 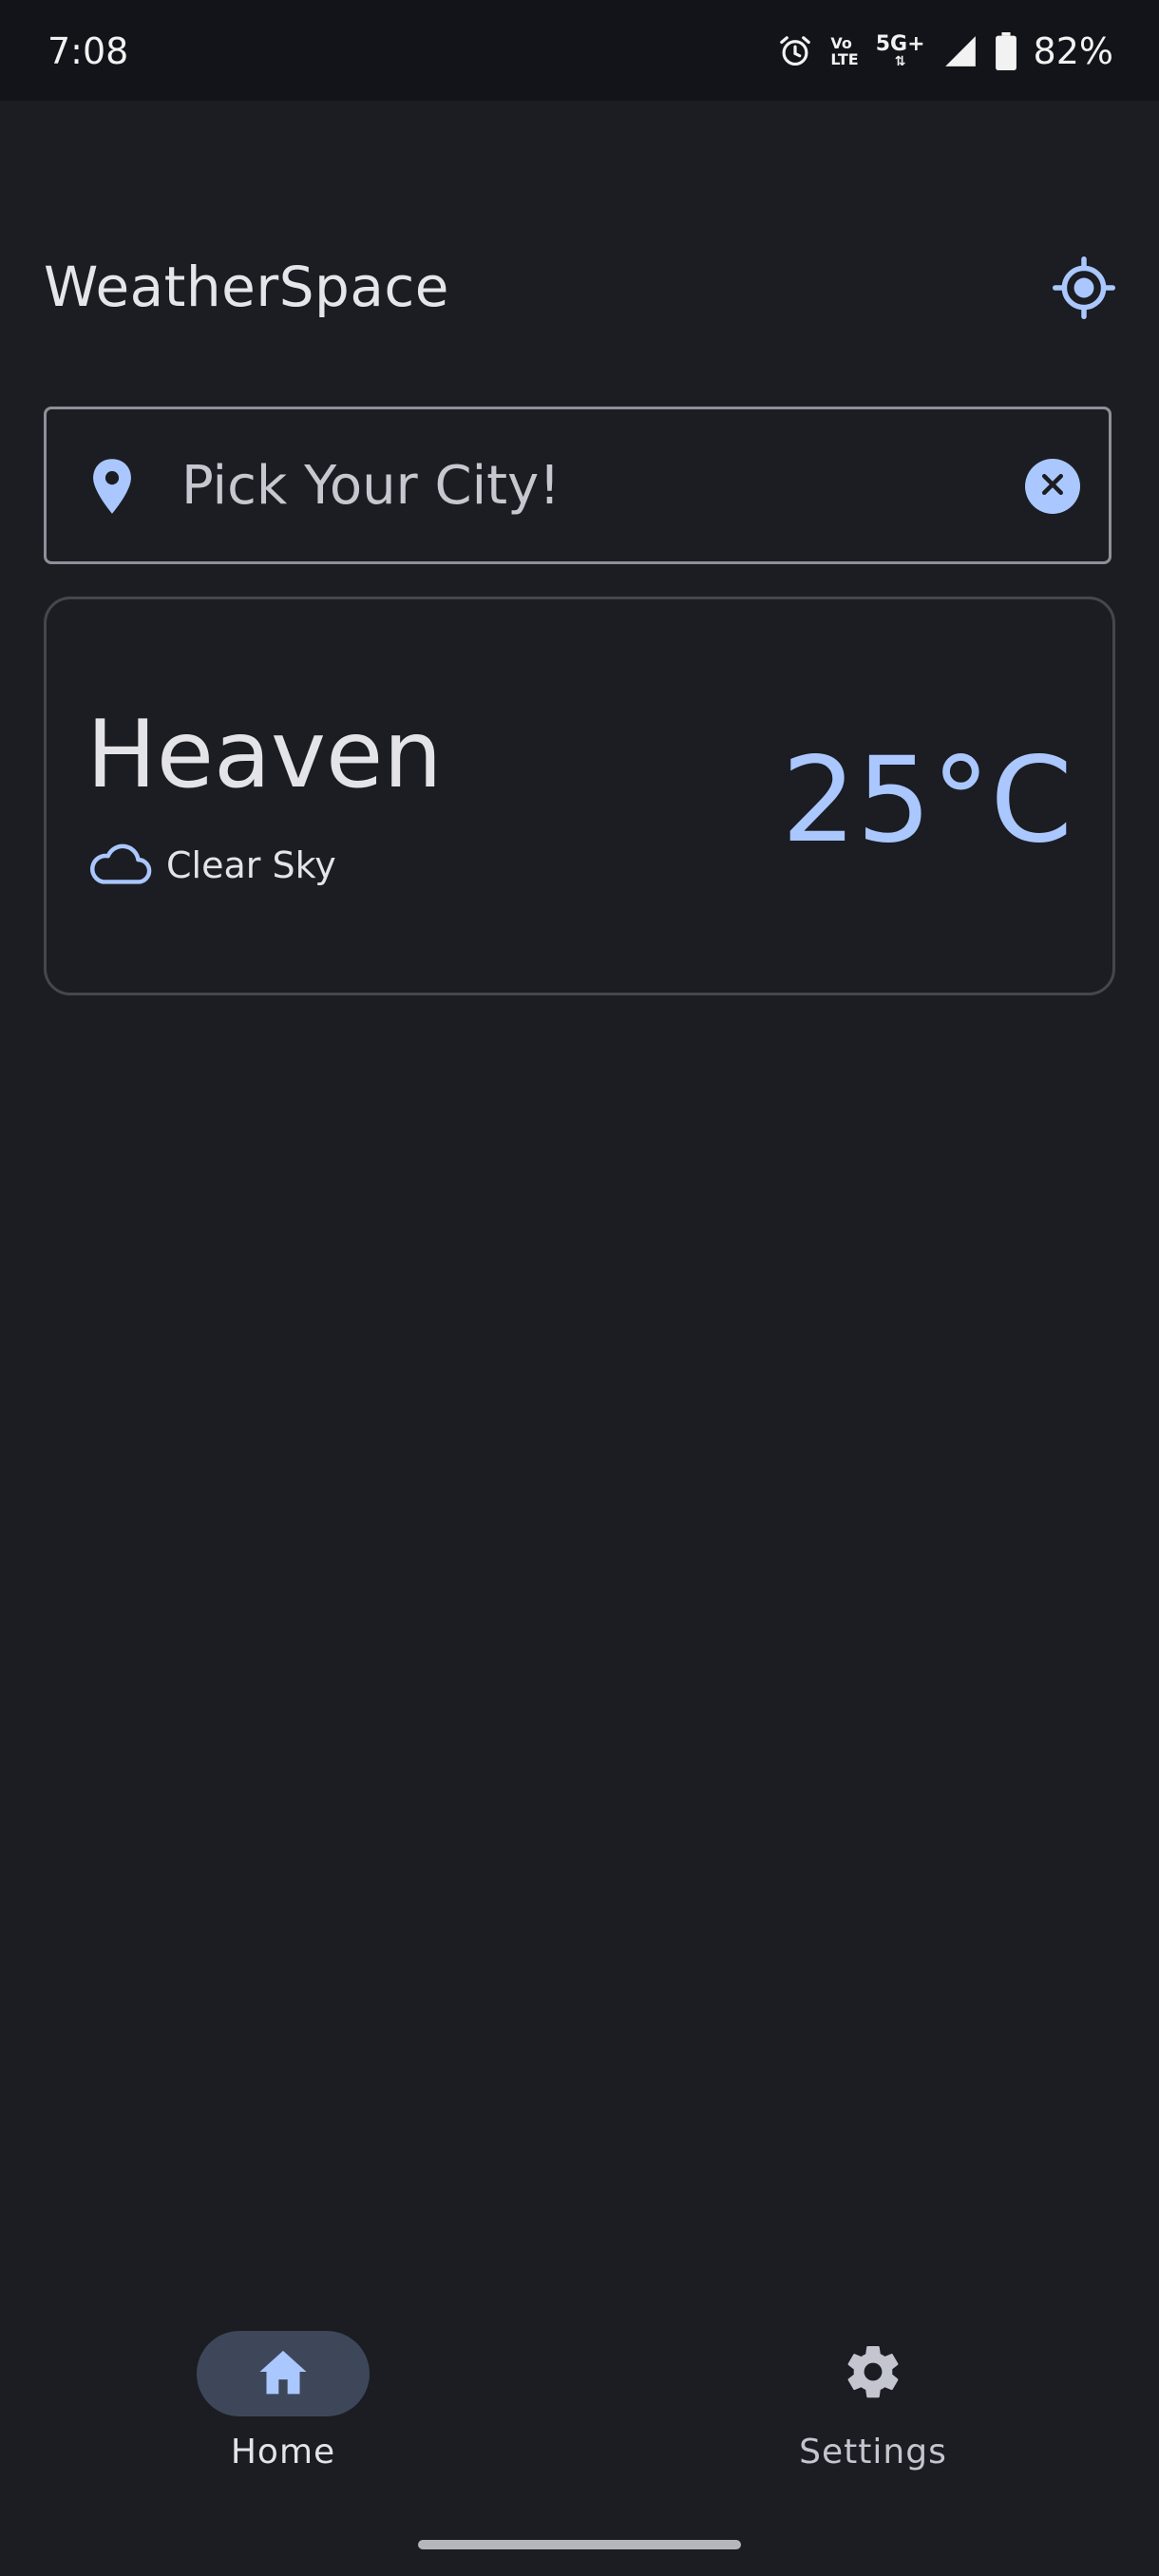 I want to click on gear-icon, so click(x=873, y=2373).